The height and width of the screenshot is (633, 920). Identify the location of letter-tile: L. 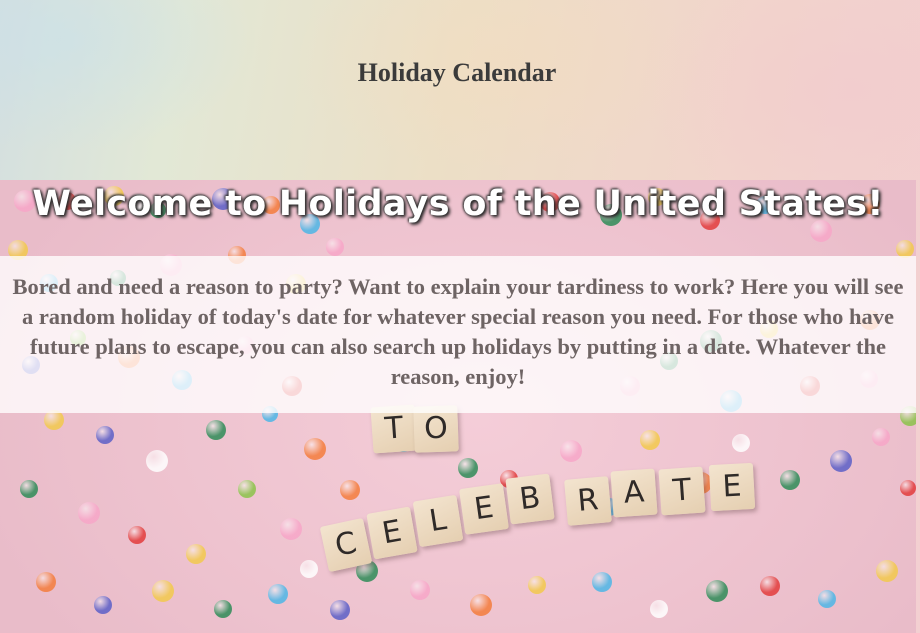
(438, 521).